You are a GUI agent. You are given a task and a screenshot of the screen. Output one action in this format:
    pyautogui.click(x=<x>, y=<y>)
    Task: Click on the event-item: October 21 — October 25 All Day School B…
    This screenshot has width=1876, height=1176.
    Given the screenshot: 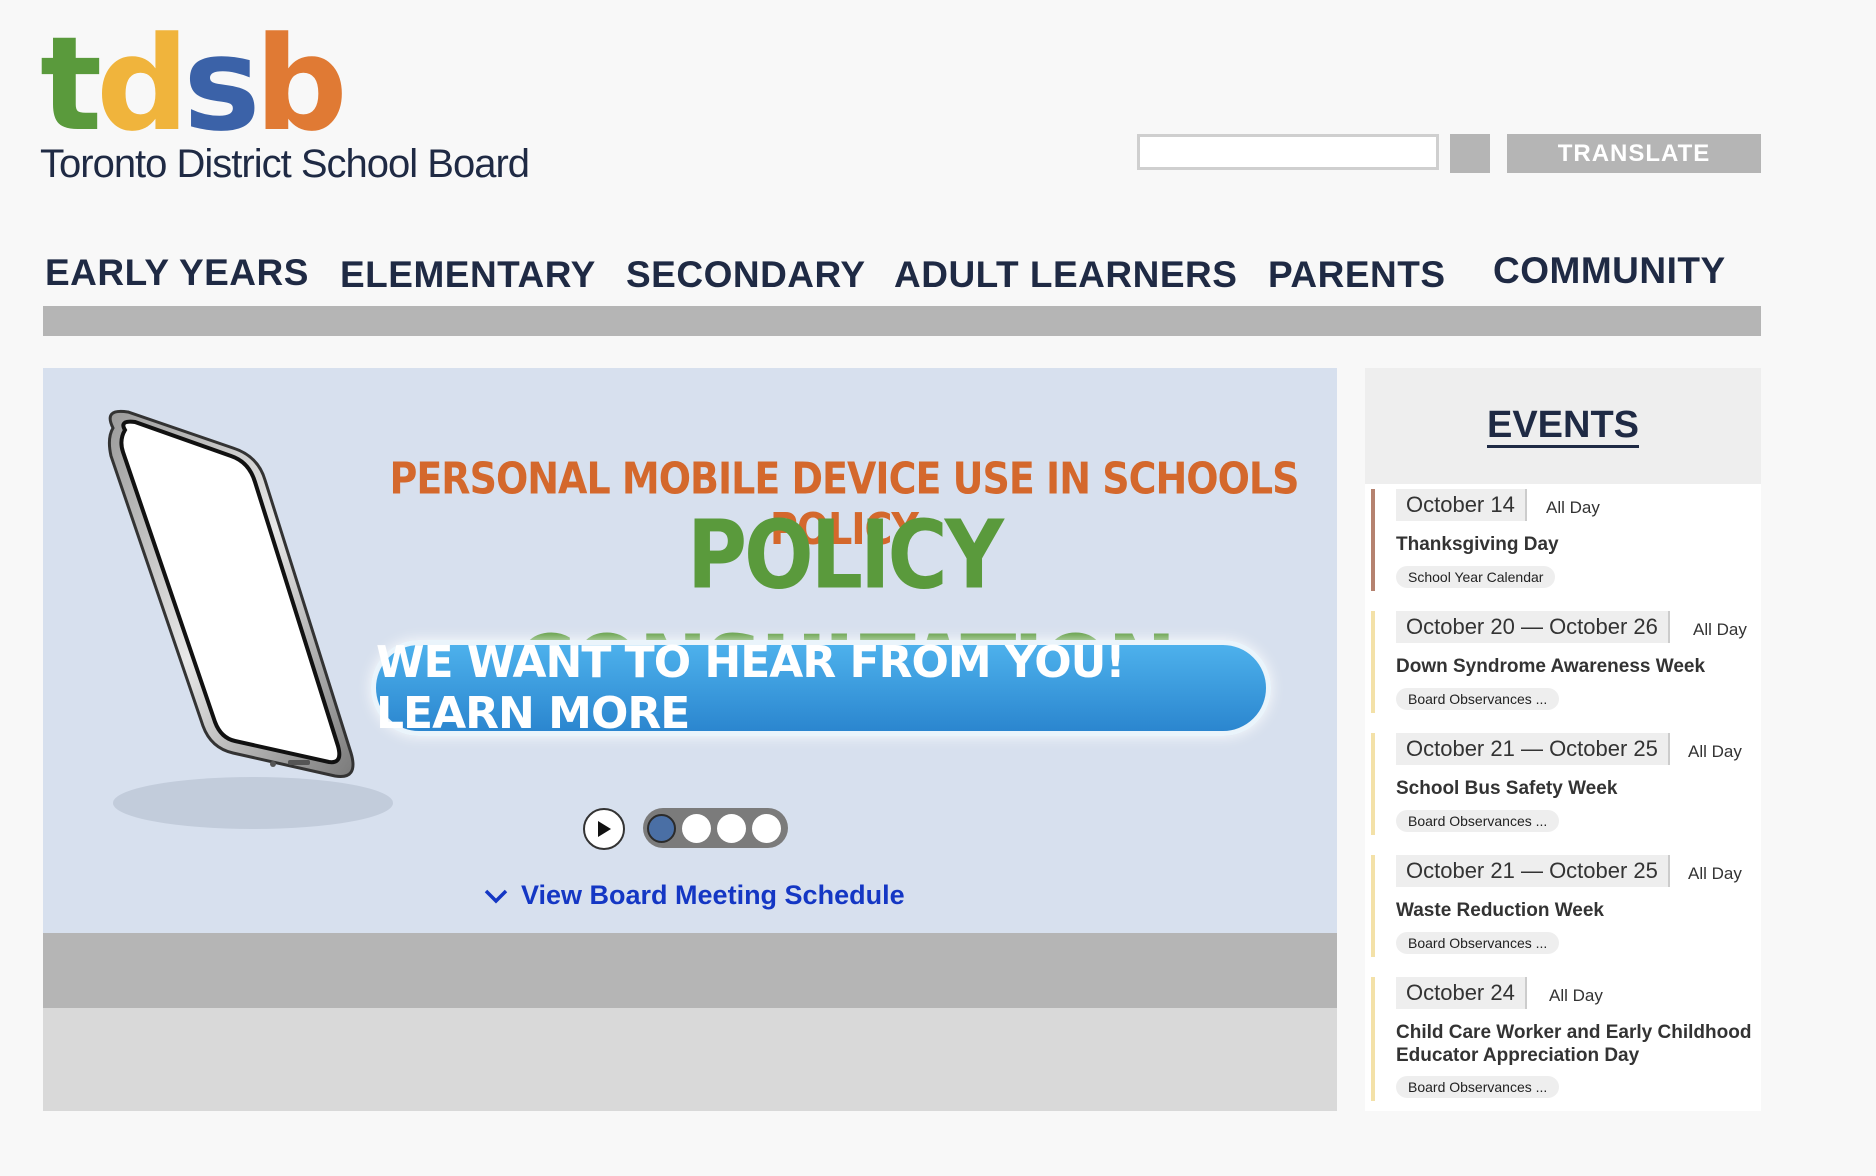 What is the action you would take?
    pyautogui.click(x=1564, y=784)
    